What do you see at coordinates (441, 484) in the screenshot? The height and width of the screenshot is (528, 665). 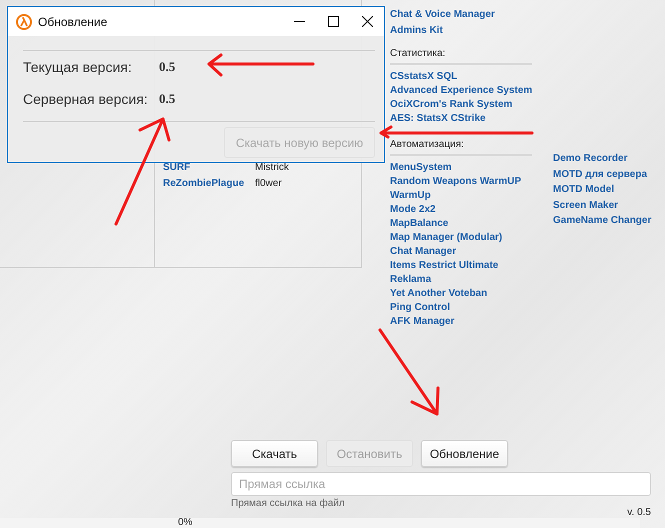 I see `link-input-field: Прямая ссылка` at bounding box center [441, 484].